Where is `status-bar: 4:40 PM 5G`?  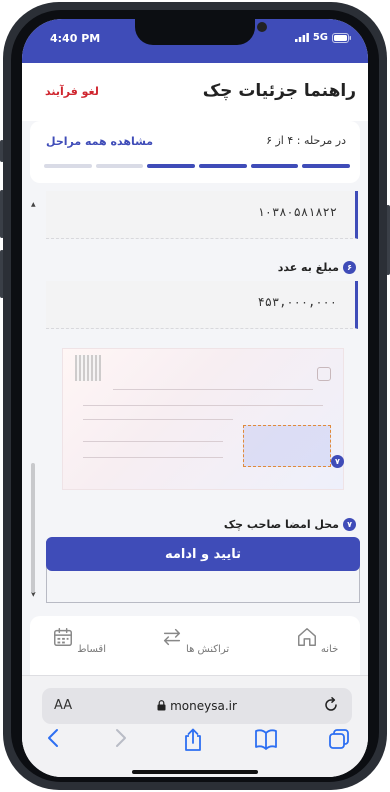 status-bar: 4:40 PM 5G is located at coordinates (195, 41).